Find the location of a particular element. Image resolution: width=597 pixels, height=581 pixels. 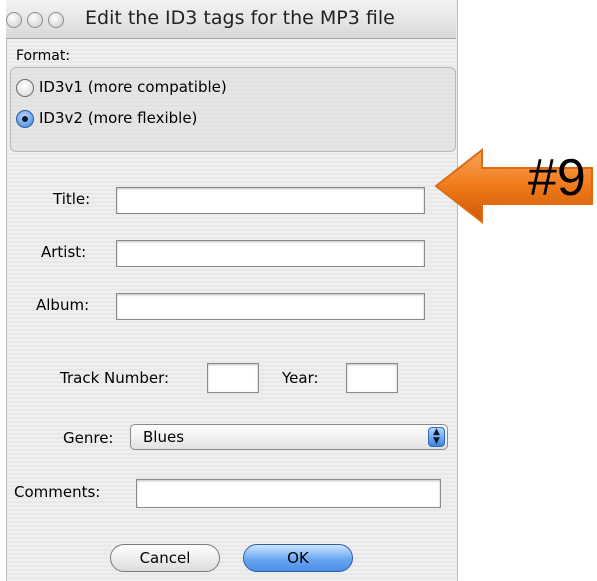

title-input is located at coordinates (270, 200).